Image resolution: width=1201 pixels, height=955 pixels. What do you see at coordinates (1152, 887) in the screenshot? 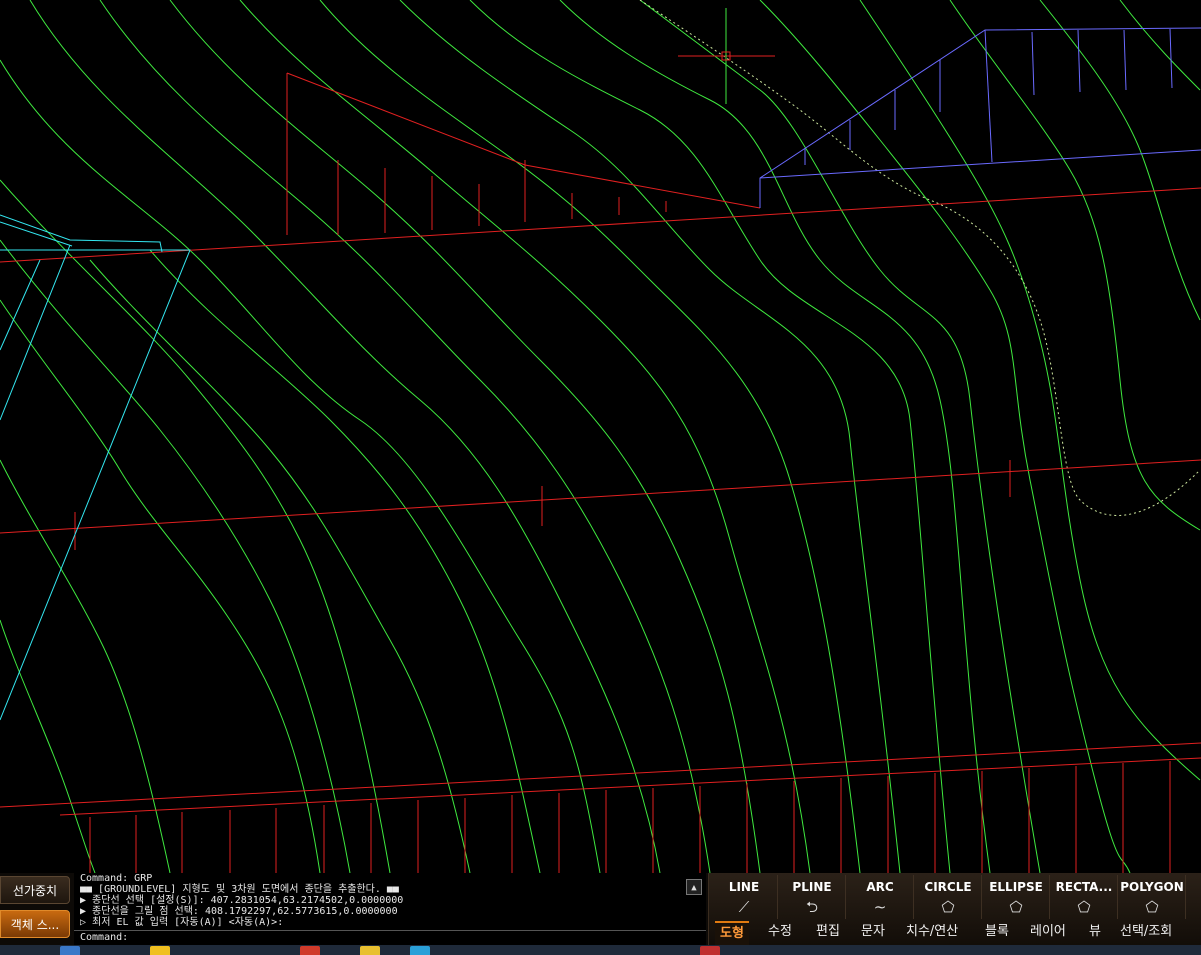
I see `tool-label: POLYGON` at bounding box center [1152, 887].